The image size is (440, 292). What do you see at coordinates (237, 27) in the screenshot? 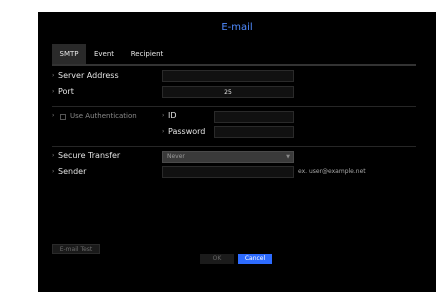
I see `dialog-title: E-mail` at bounding box center [237, 27].